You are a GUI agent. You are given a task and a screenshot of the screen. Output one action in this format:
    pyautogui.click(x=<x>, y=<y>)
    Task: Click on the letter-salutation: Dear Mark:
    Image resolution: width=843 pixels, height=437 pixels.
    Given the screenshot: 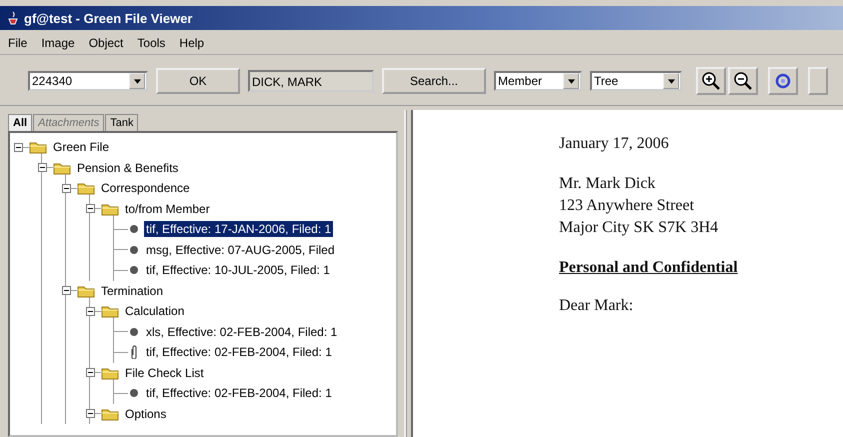 What is the action you would take?
    pyautogui.click(x=596, y=306)
    